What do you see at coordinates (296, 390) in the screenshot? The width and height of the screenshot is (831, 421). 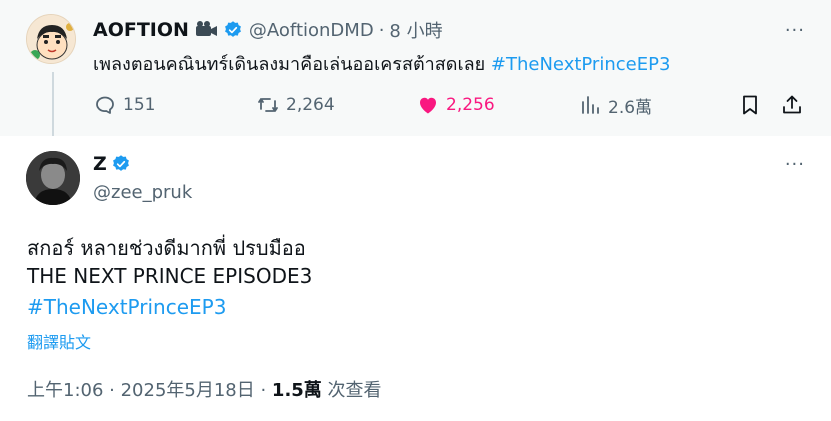 I see `views-count: 1.5萬` at bounding box center [296, 390].